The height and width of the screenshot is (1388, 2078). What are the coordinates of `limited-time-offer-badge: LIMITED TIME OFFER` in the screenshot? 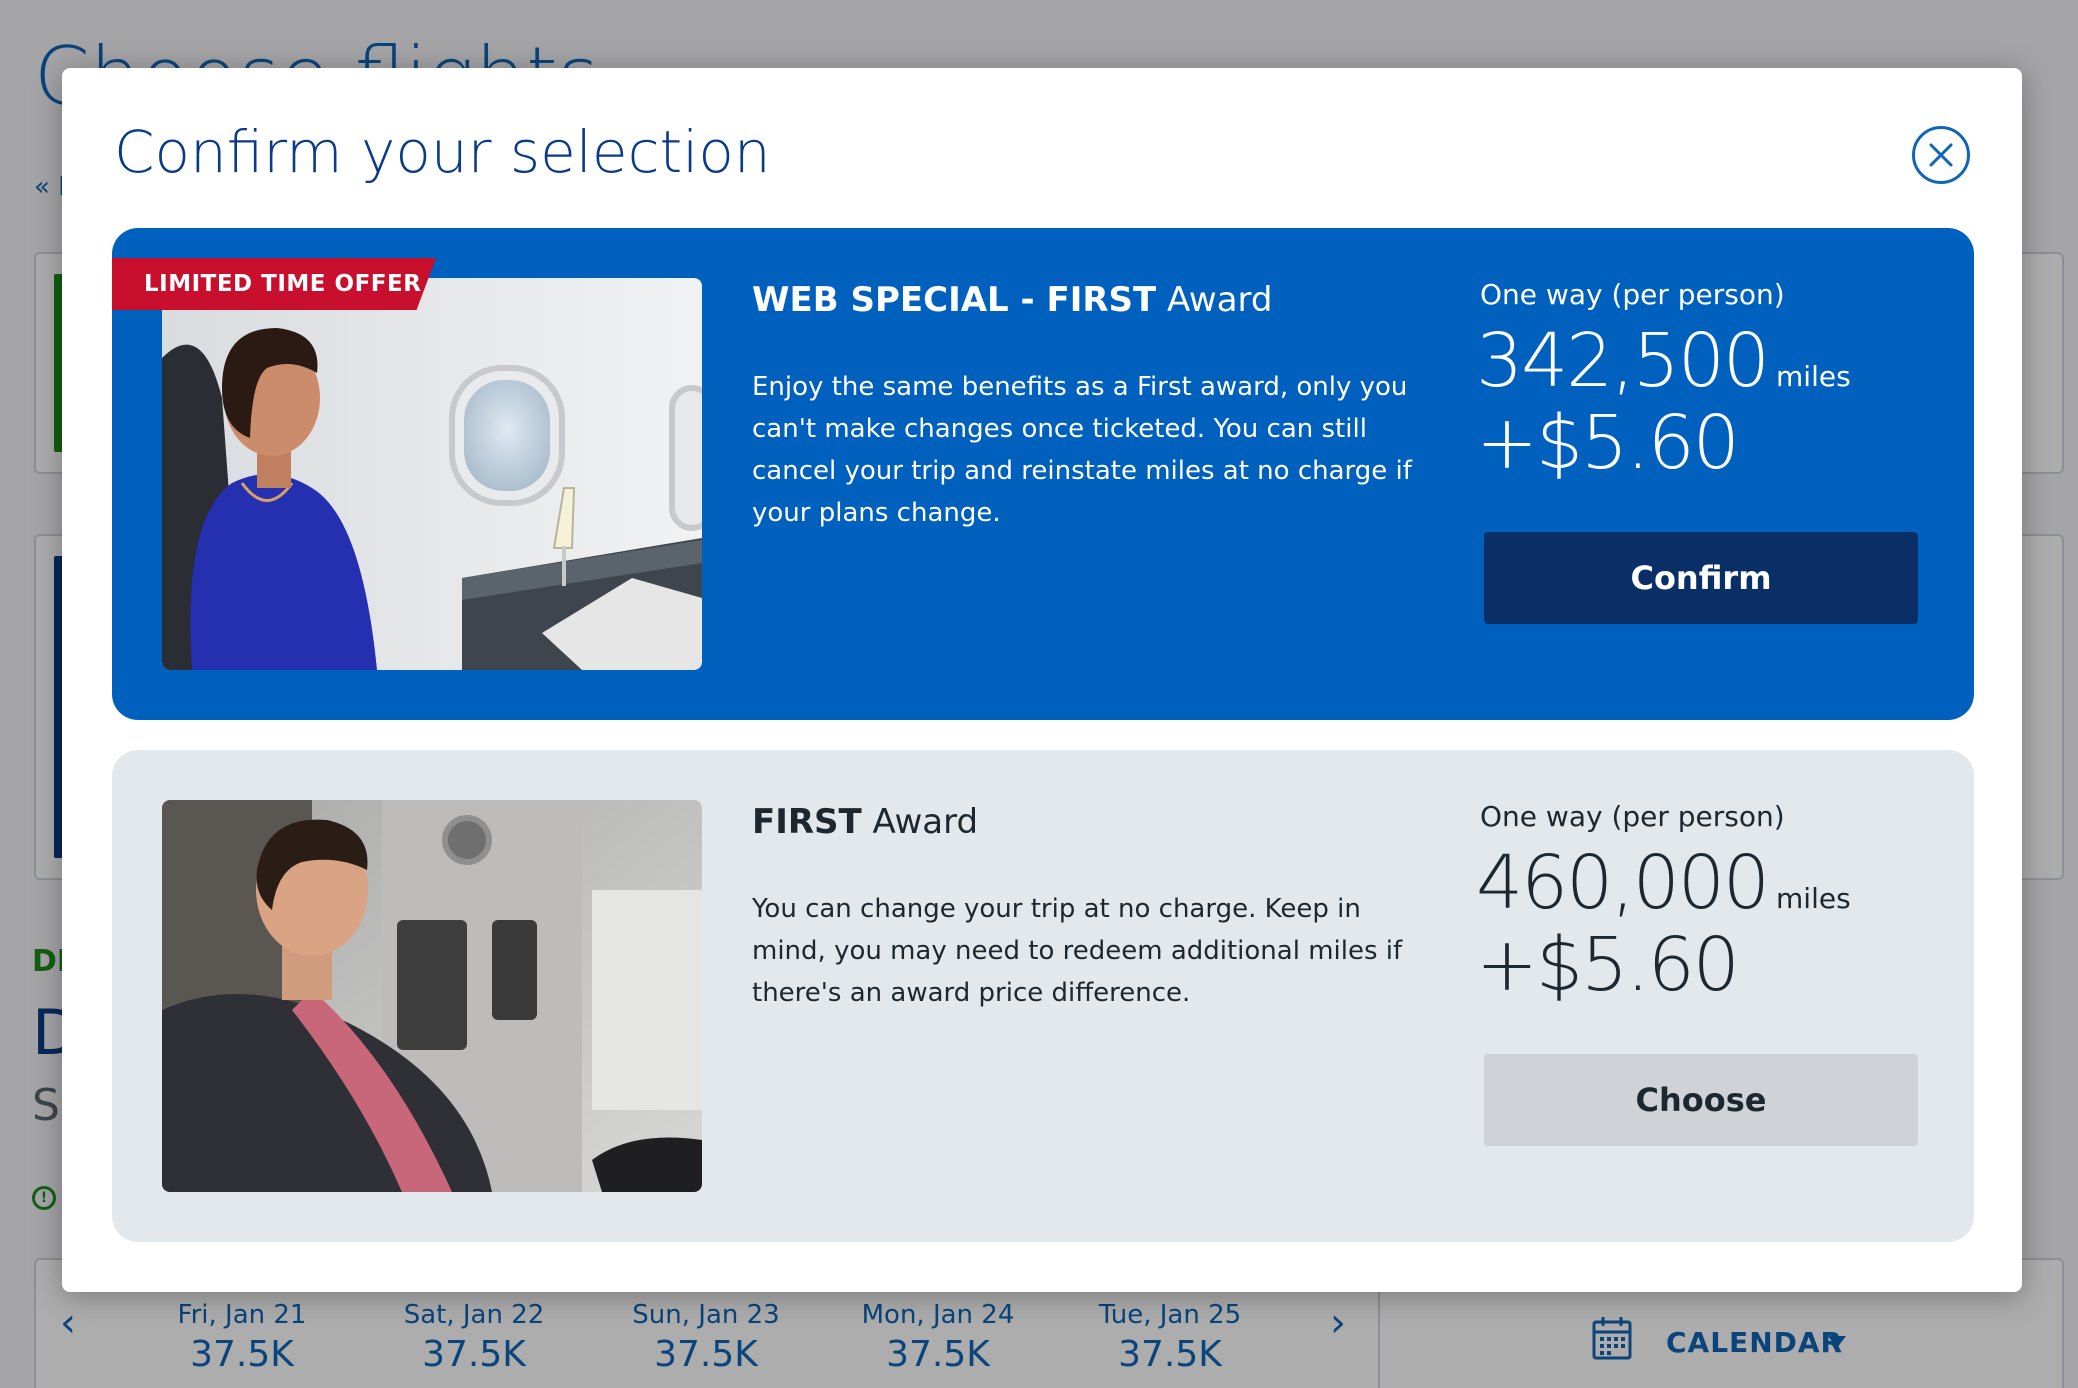 It's located at (274, 284).